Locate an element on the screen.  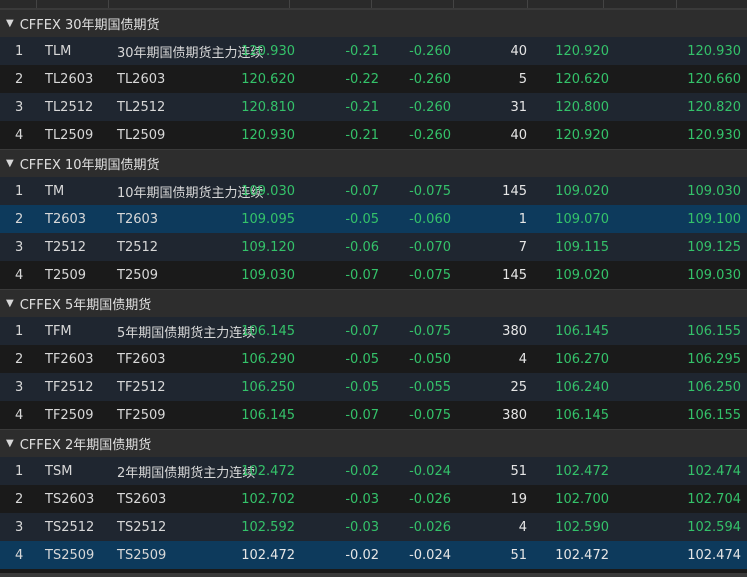
ask-price: 106.295 is located at coordinates (714, 359).